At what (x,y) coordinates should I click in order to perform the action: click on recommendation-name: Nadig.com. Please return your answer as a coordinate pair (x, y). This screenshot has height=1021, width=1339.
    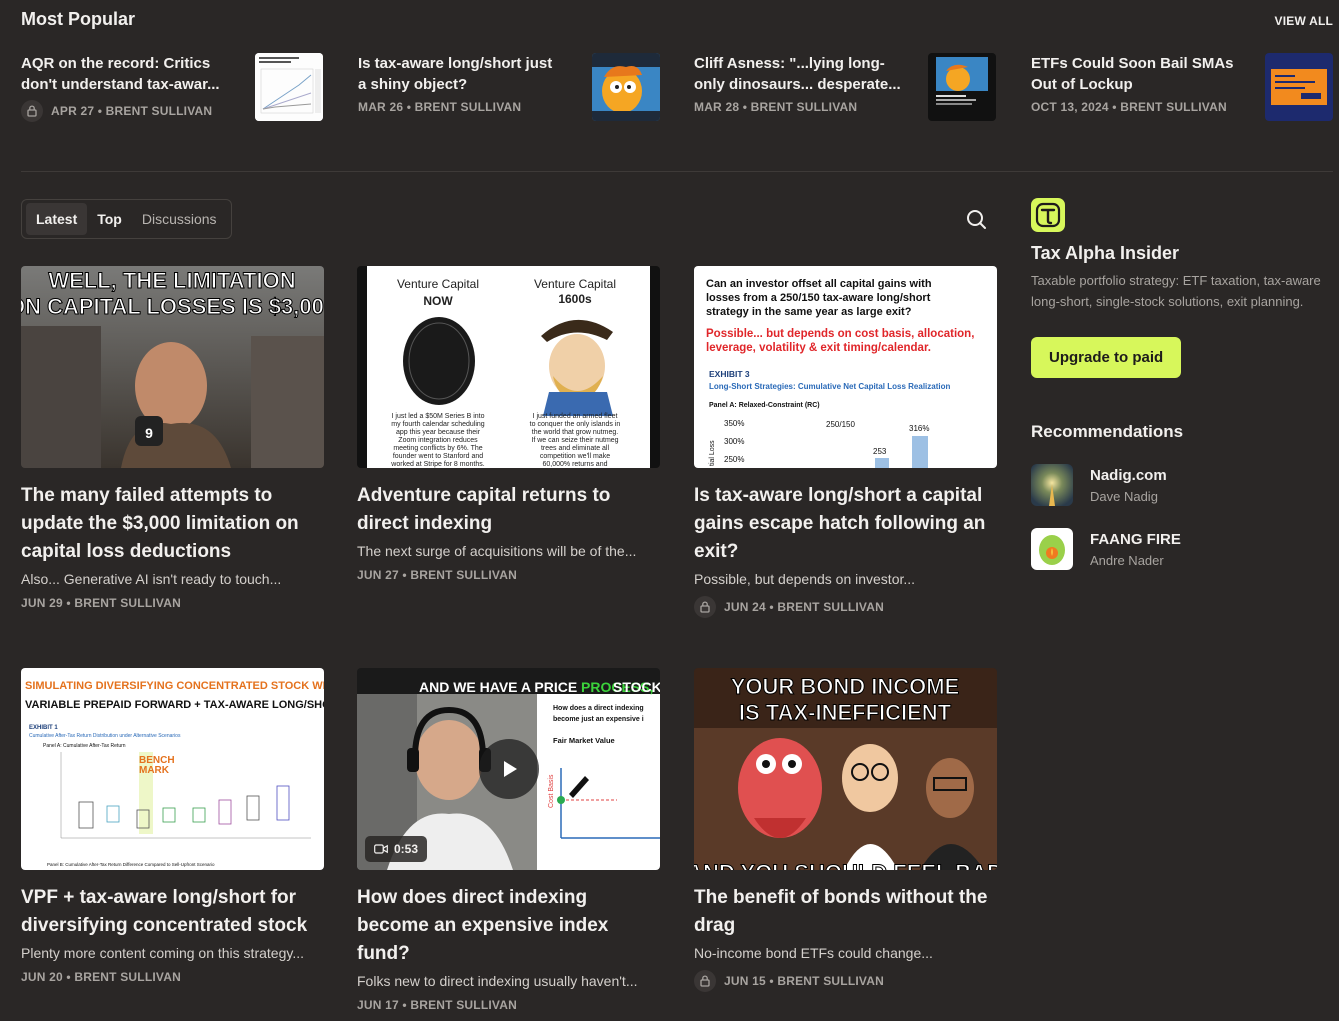
    Looking at the image, I should click on (1128, 475).